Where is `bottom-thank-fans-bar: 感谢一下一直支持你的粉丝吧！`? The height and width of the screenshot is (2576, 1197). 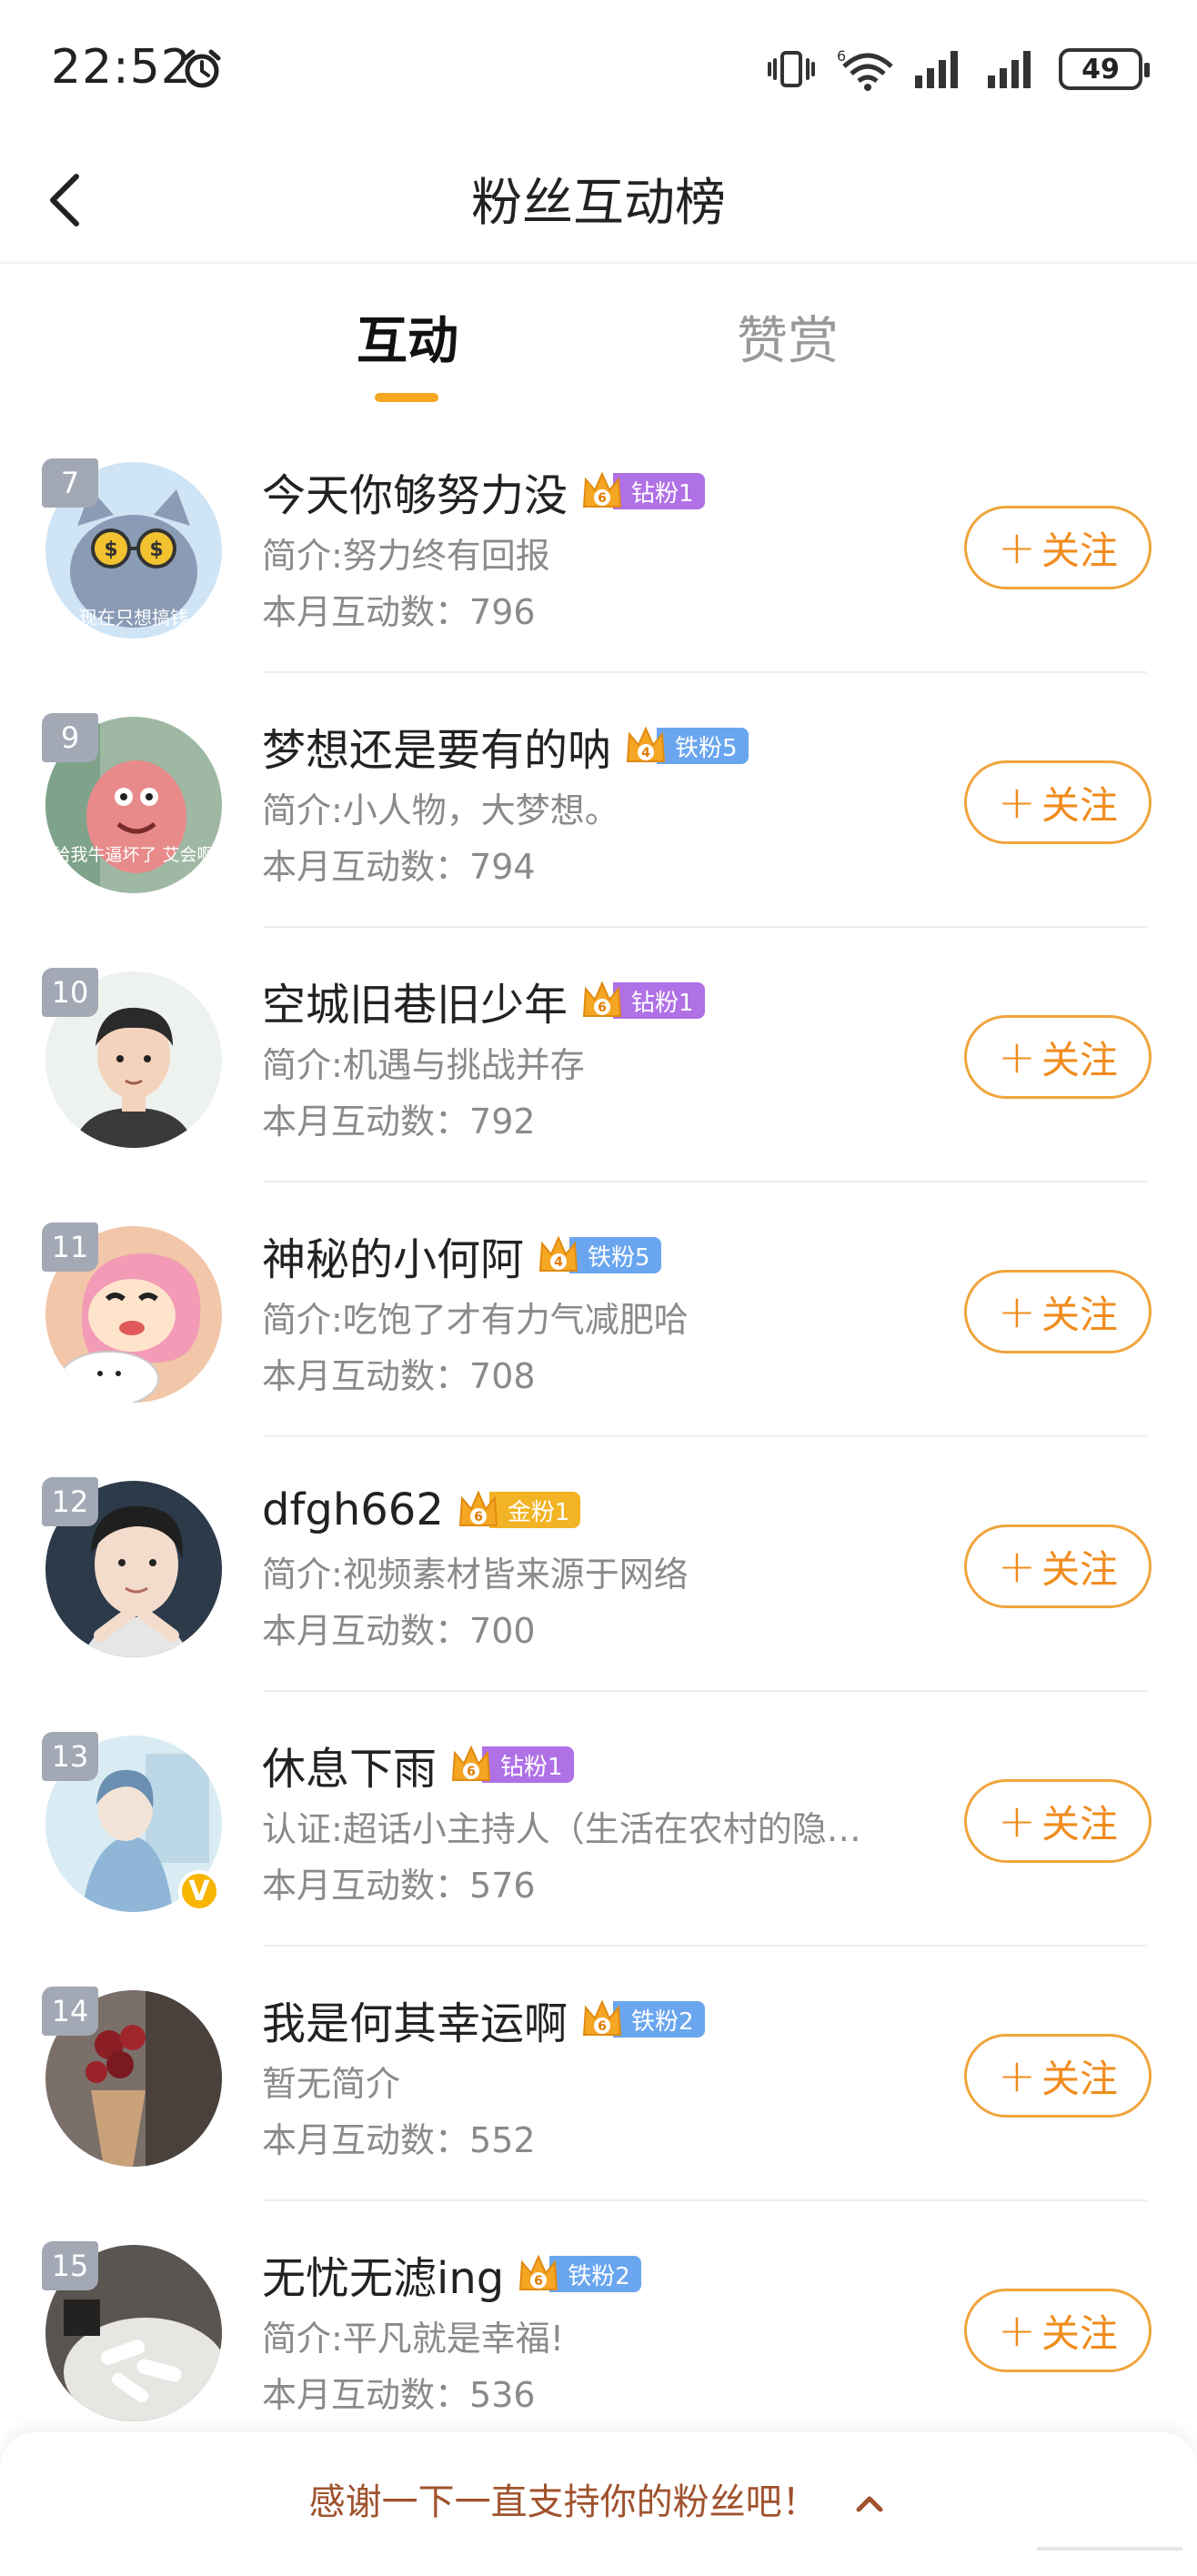 bottom-thank-fans-bar: 感谢一下一直支持你的粉丝吧！ is located at coordinates (598, 2504).